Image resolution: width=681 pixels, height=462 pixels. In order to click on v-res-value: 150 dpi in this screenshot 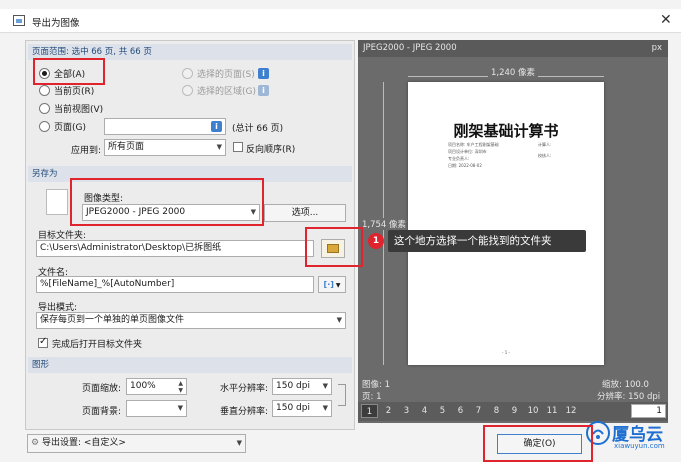, I will do `click(293, 408)`.